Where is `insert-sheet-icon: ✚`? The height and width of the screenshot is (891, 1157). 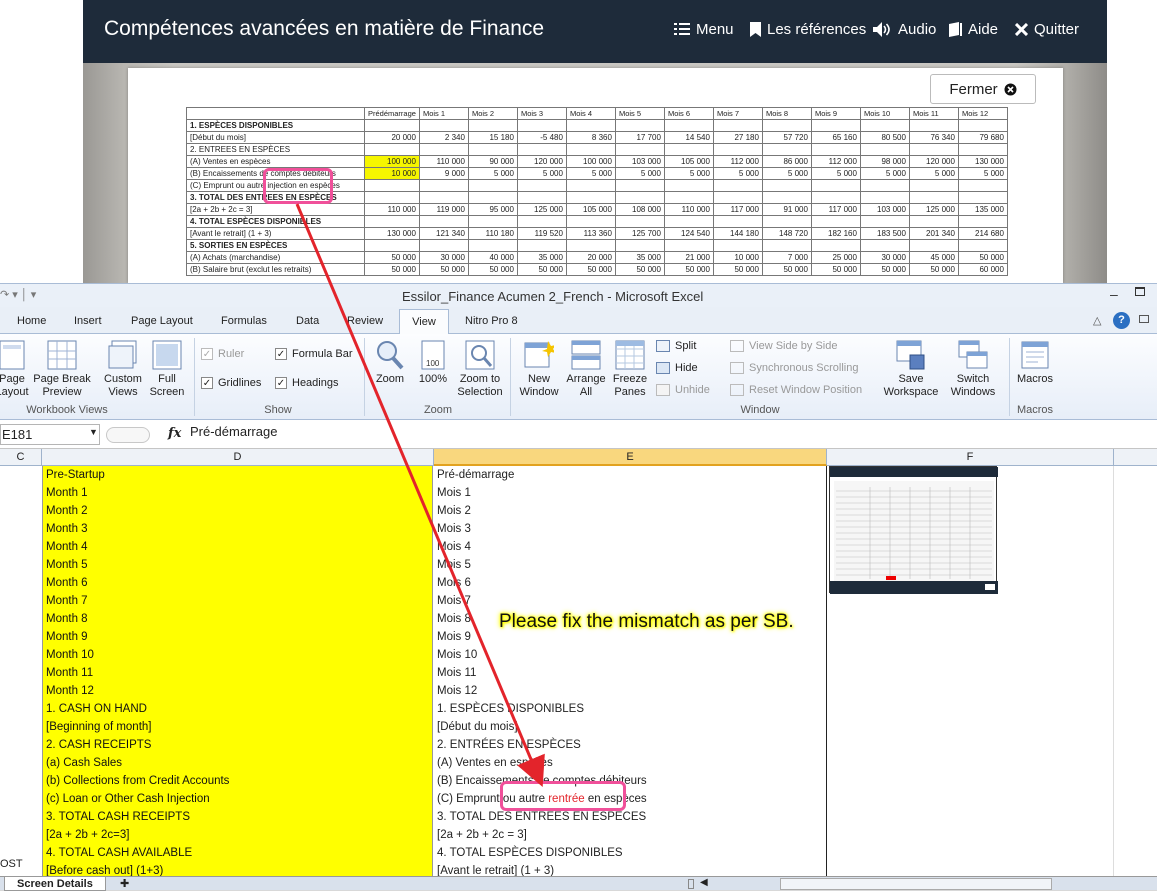
insert-sheet-icon: ✚ is located at coordinates (124, 883).